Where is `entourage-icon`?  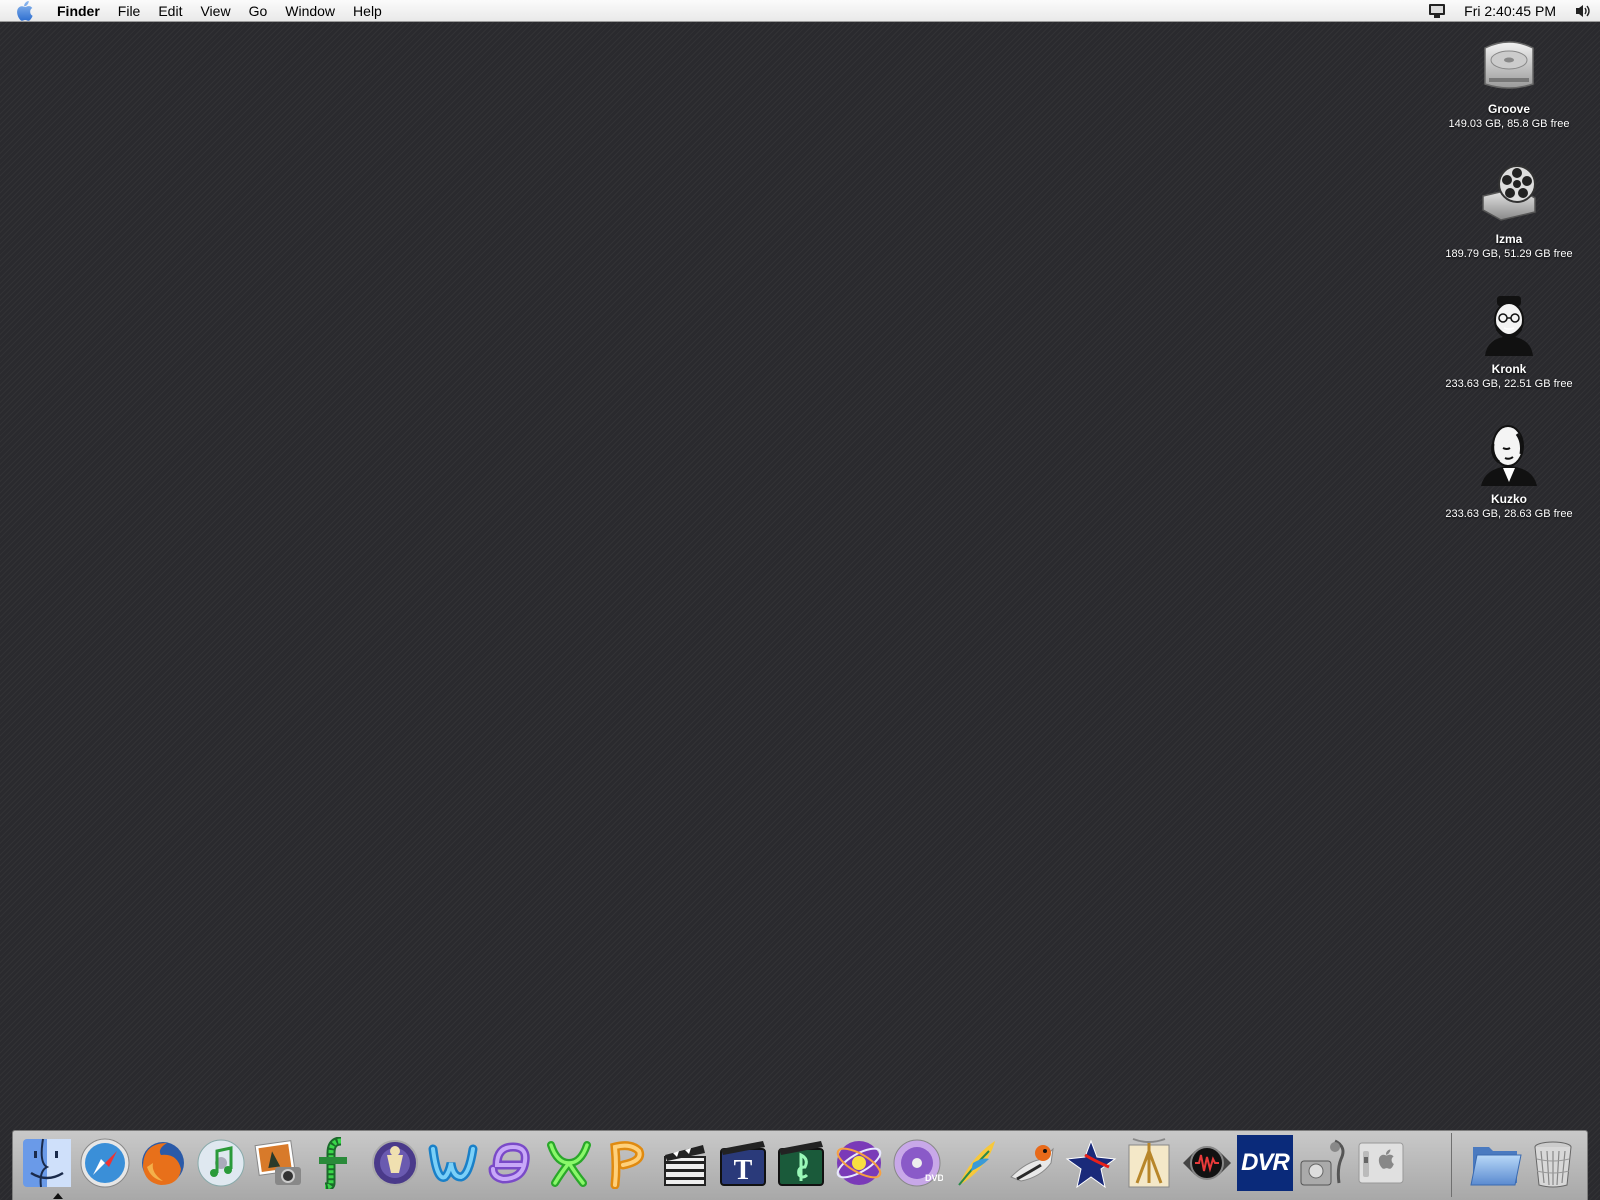 entourage-icon is located at coordinates (511, 1163).